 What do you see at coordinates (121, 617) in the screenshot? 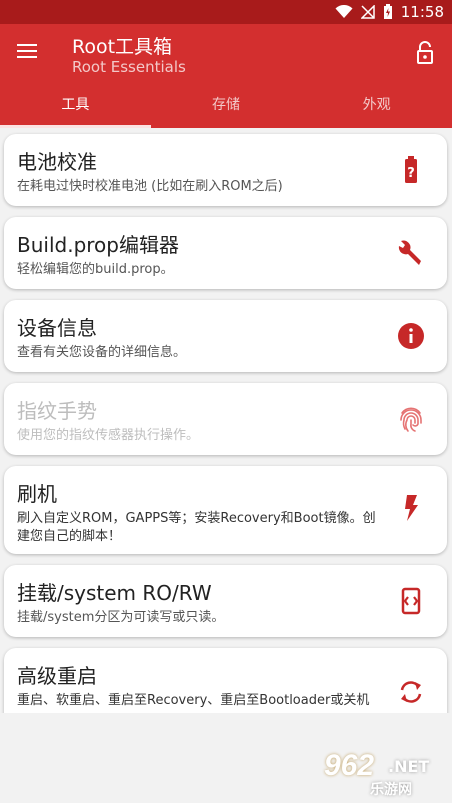
I see `card-description: 挂载/system分区为可读写或只读。` at bounding box center [121, 617].